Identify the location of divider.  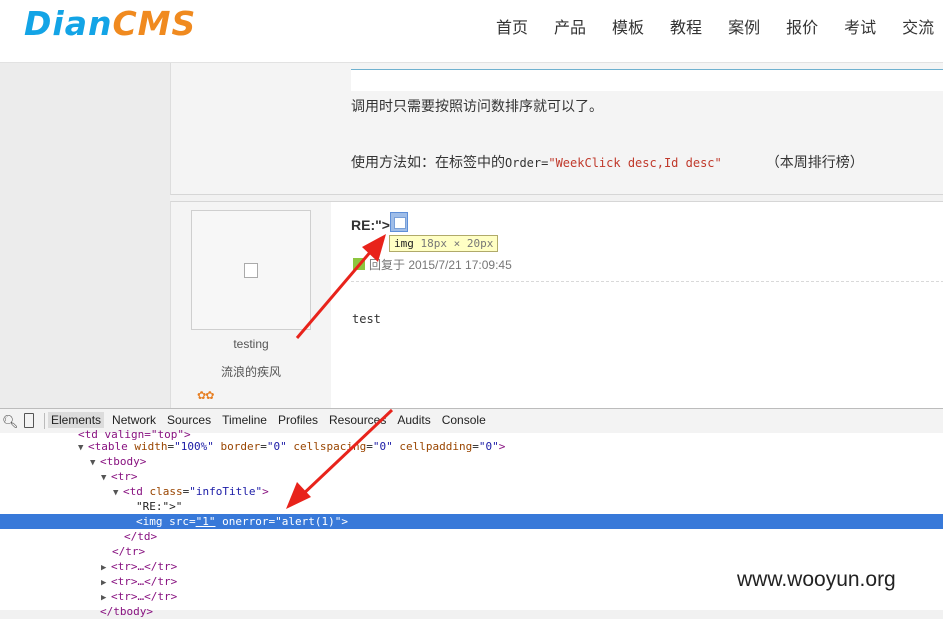
(647, 281).